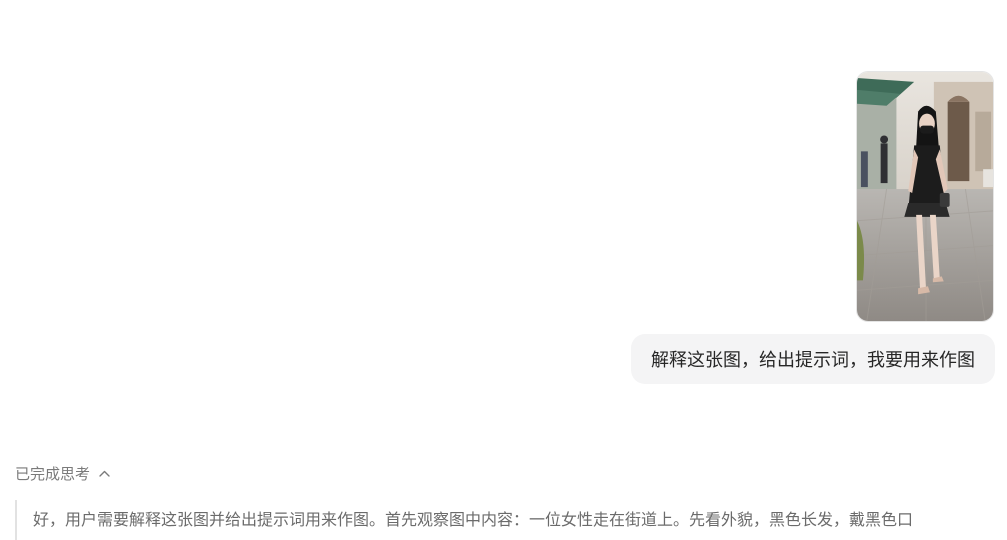  I want to click on thinking-toggle: 已完成思考, so click(63, 473).